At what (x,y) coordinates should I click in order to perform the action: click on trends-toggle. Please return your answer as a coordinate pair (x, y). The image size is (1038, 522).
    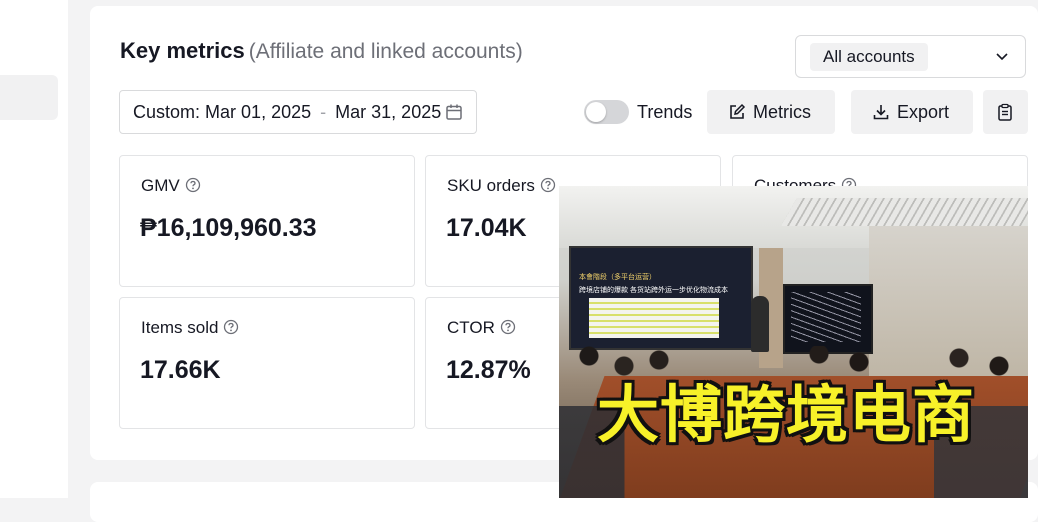
    Looking at the image, I should click on (606, 112).